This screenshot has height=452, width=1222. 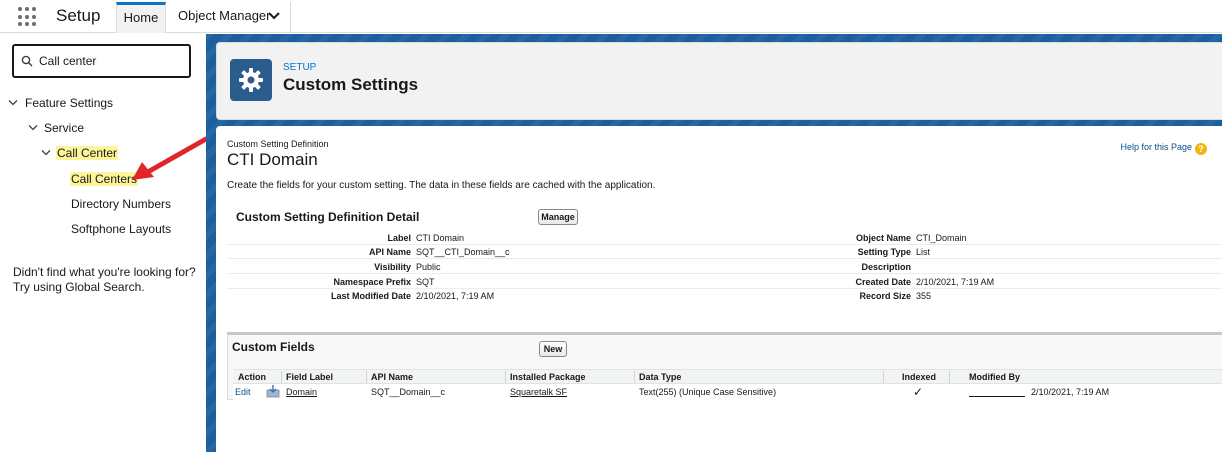 What do you see at coordinates (272, 159) in the screenshot?
I see `definition-title: CTI Domain` at bounding box center [272, 159].